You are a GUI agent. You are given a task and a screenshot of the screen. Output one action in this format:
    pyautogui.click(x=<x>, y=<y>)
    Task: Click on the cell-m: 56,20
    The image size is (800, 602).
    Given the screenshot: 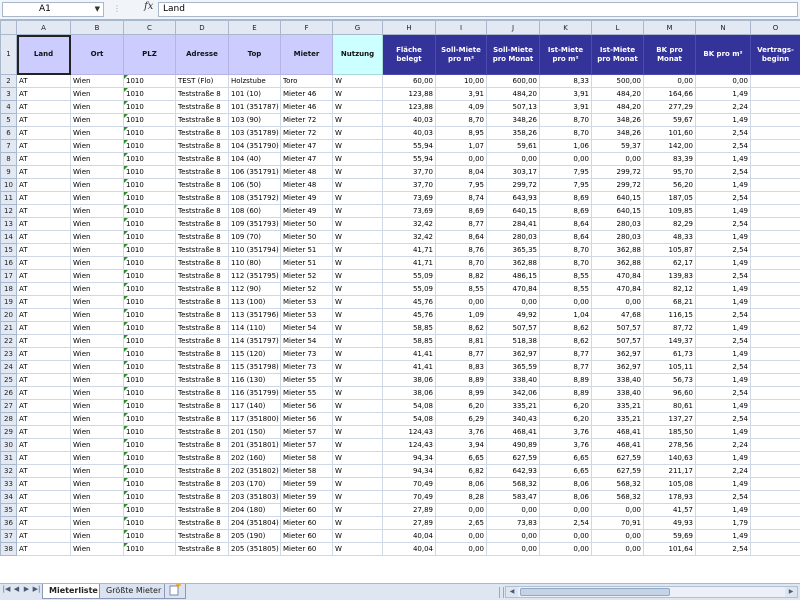 What is the action you would take?
    pyautogui.click(x=670, y=185)
    